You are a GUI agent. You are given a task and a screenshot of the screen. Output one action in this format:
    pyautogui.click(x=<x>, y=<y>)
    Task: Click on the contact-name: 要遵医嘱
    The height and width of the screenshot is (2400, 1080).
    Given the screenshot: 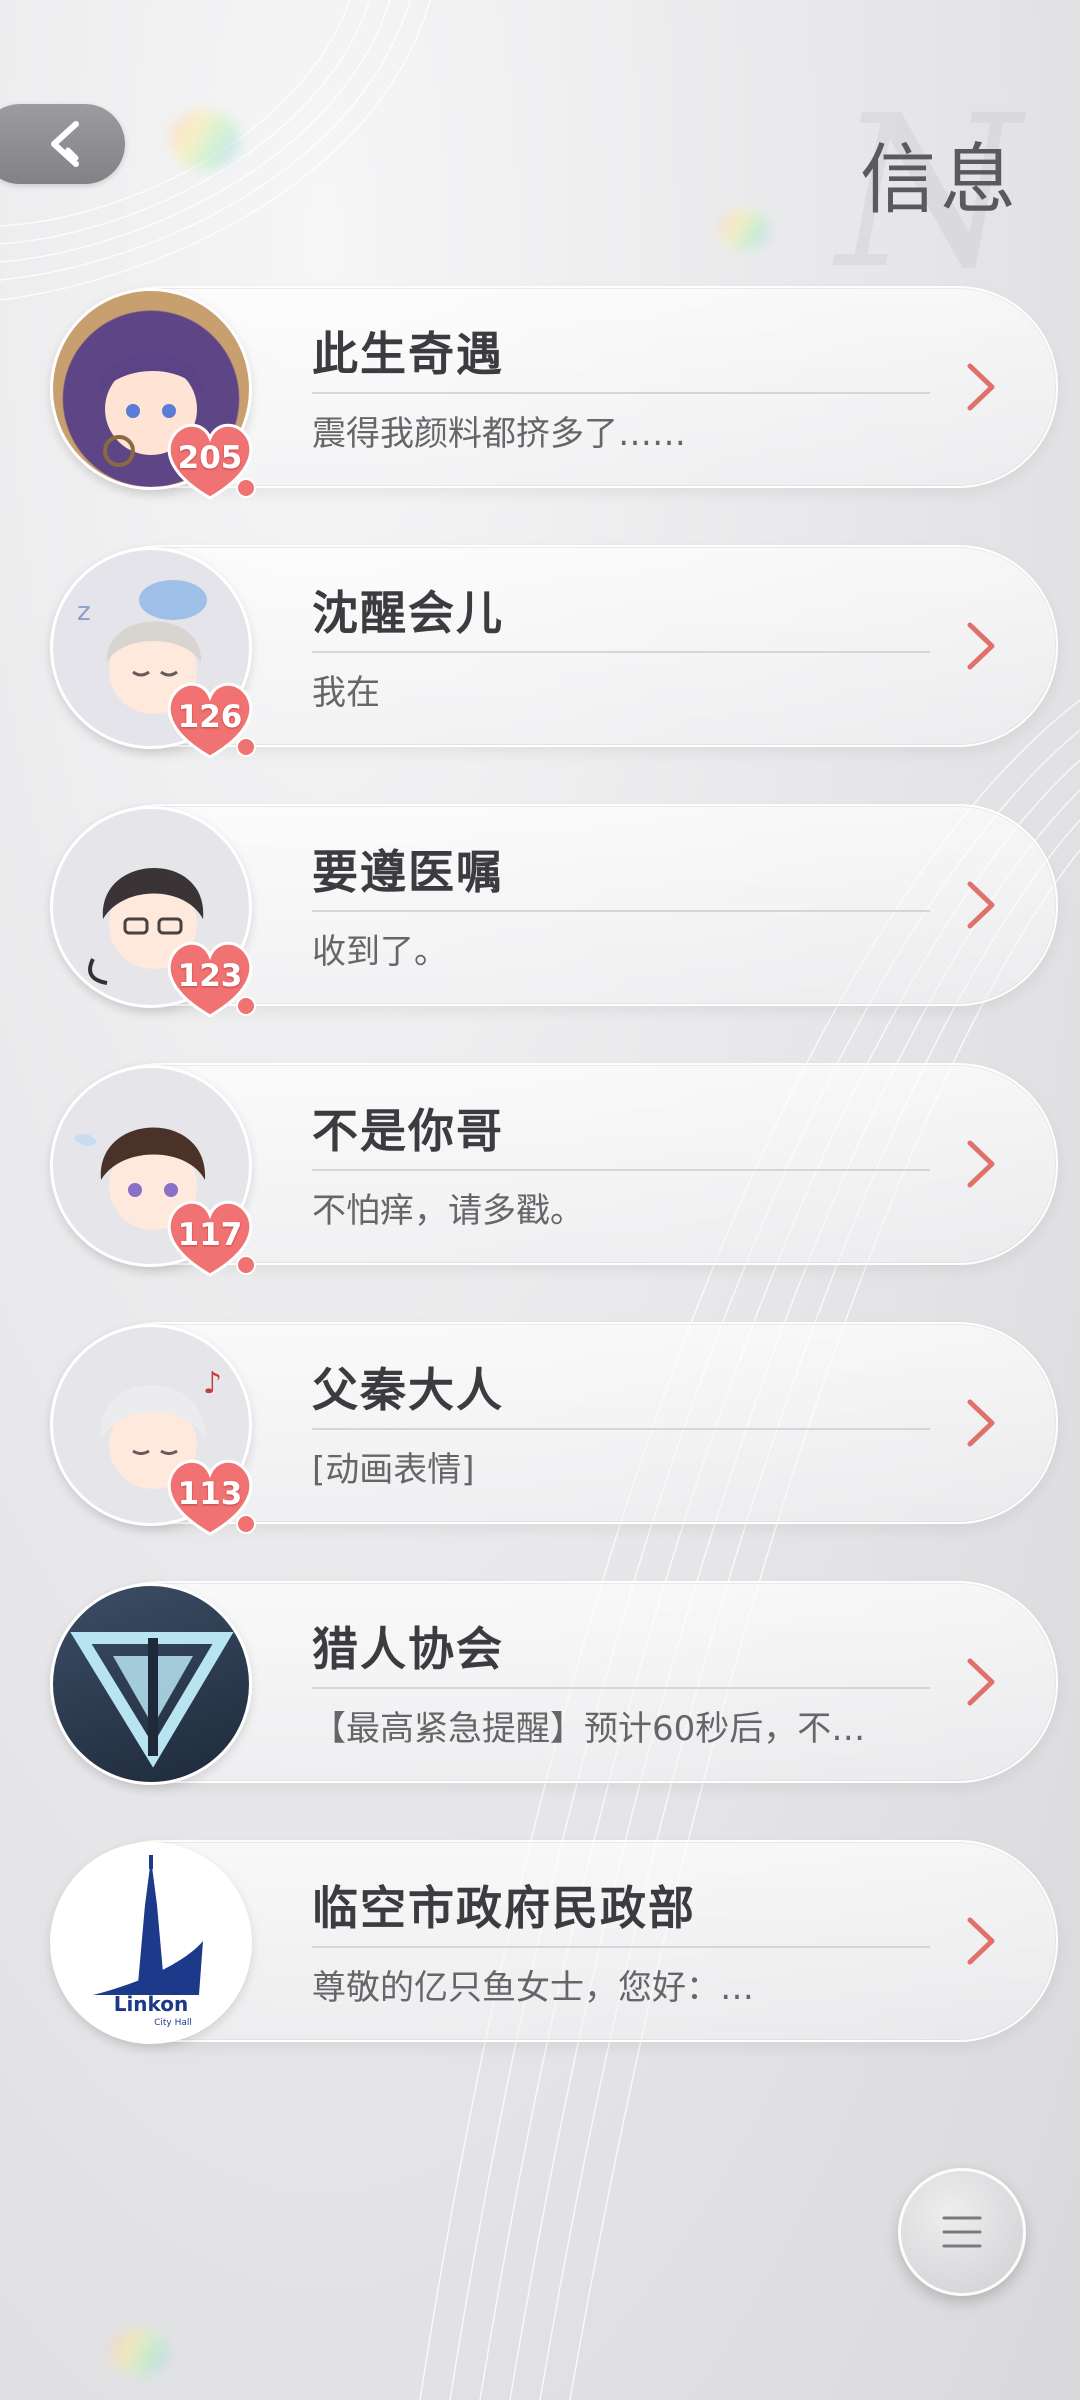 What is the action you would take?
    pyautogui.click(x=408, y=872)
    